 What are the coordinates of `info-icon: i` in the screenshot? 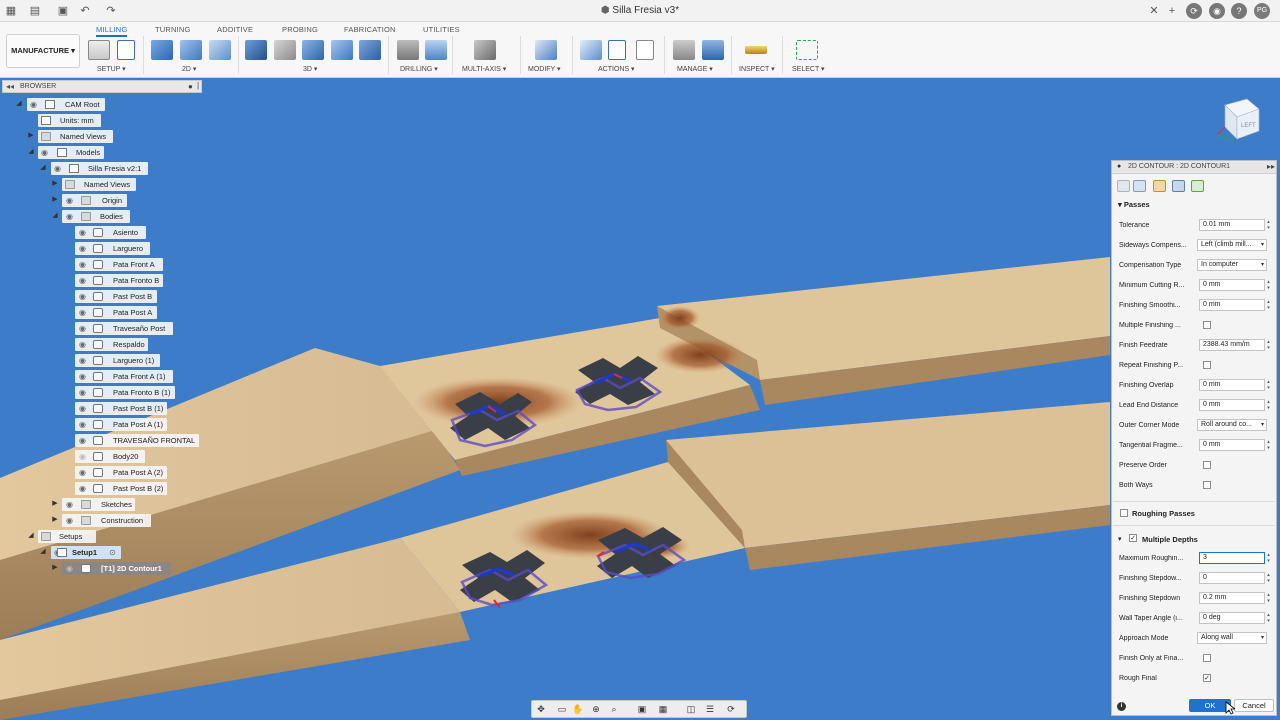 It's located at (1121, 706).